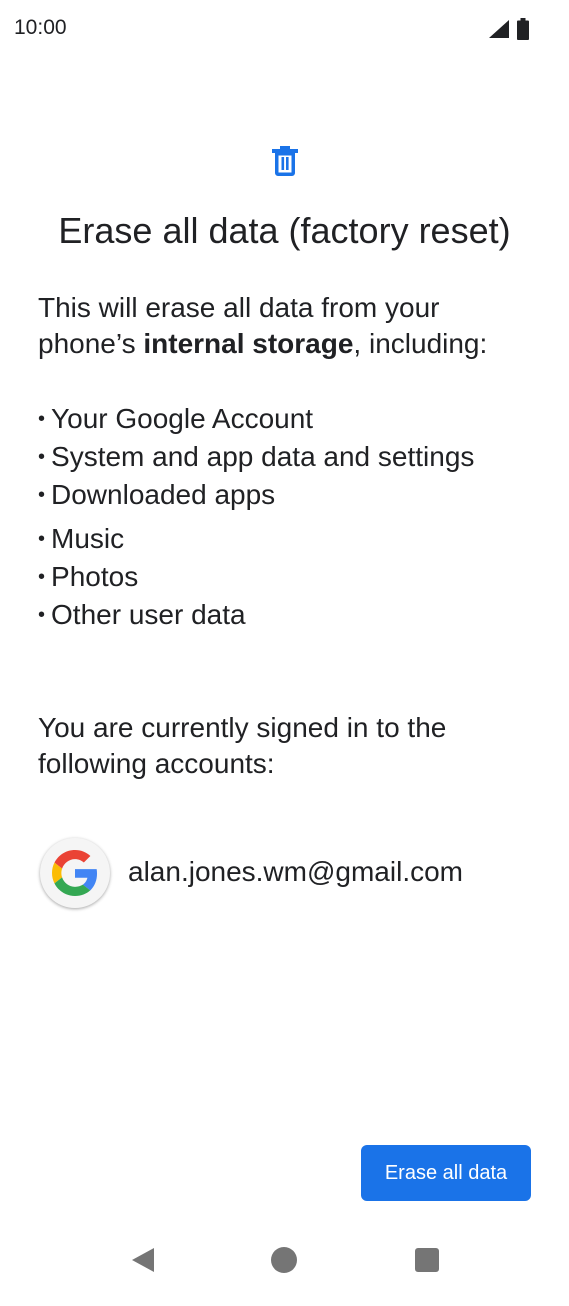 Image resolution: width=569 pixels, height=1306 pixels. I want to click on intro-suffix: , including:, so click(420, 343).